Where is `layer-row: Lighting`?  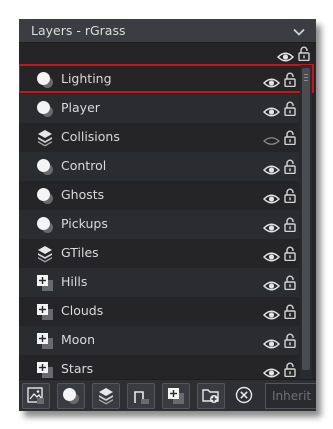
layer-row: Lighting is located at coordinates (159, 79).